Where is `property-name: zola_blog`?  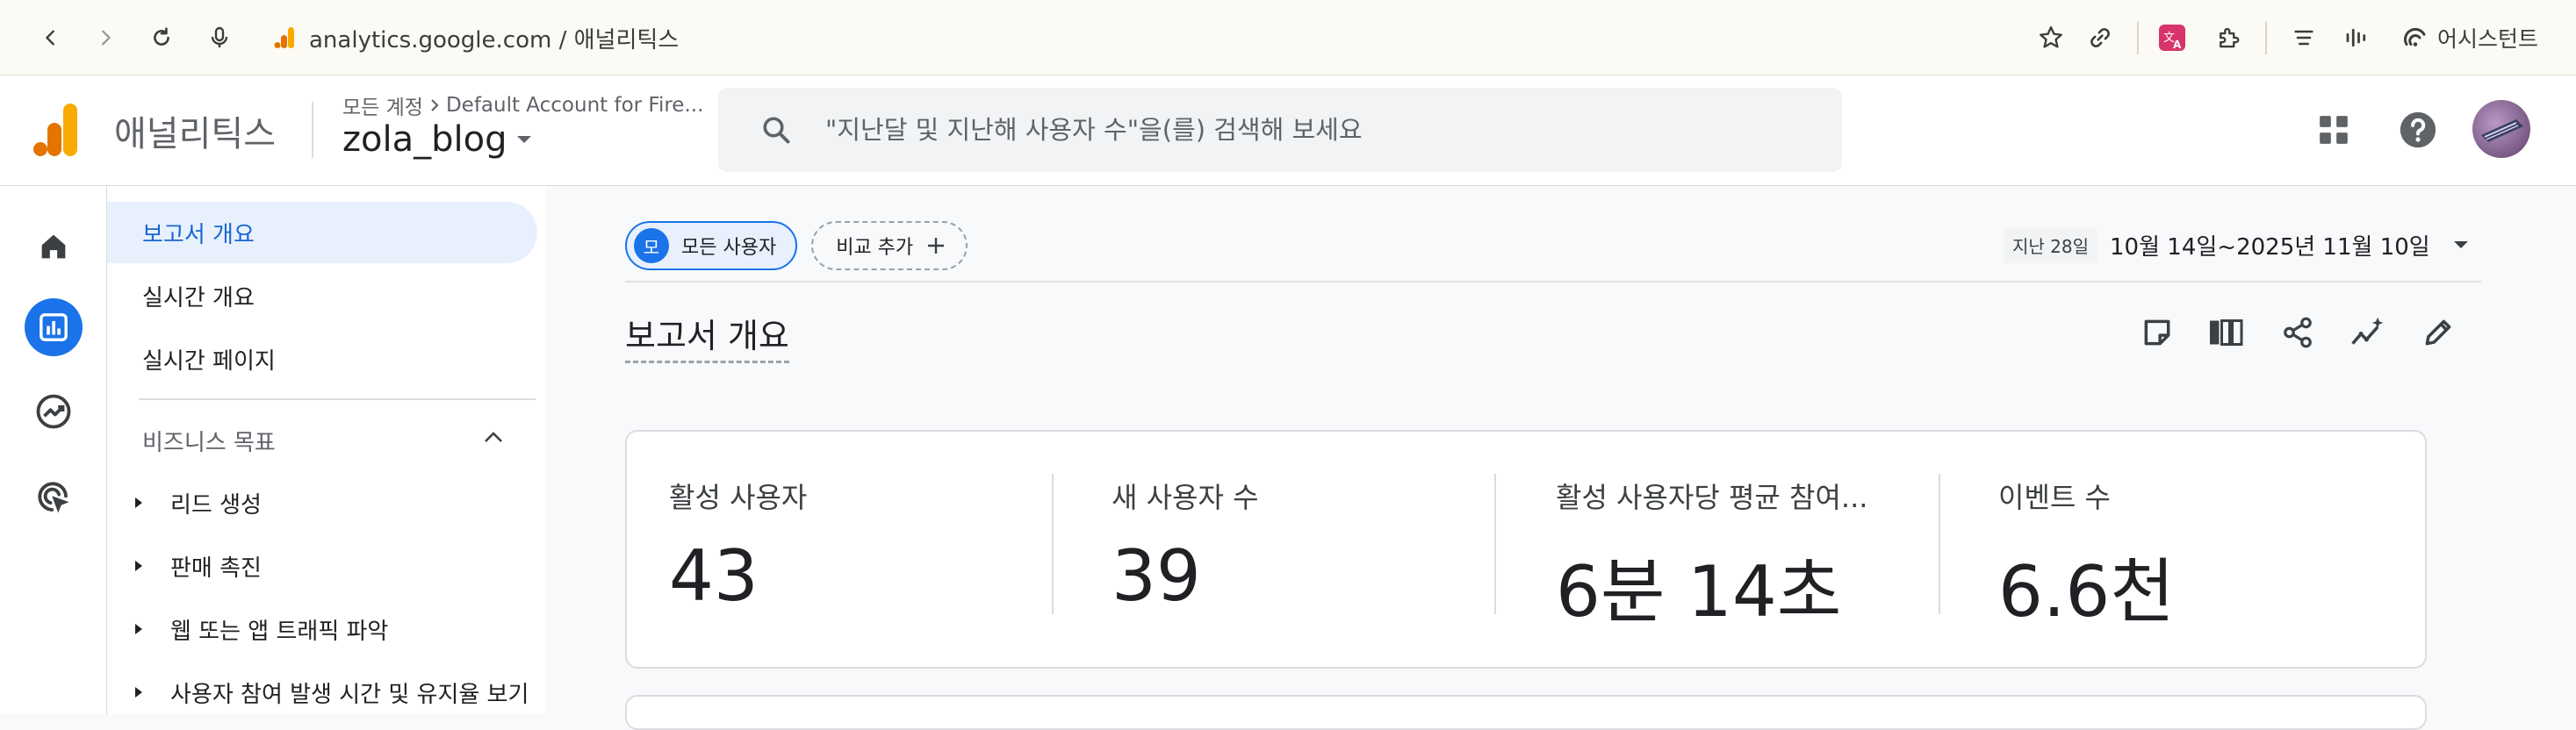
property-name: zola_blog is located at coordinates (424, 139).